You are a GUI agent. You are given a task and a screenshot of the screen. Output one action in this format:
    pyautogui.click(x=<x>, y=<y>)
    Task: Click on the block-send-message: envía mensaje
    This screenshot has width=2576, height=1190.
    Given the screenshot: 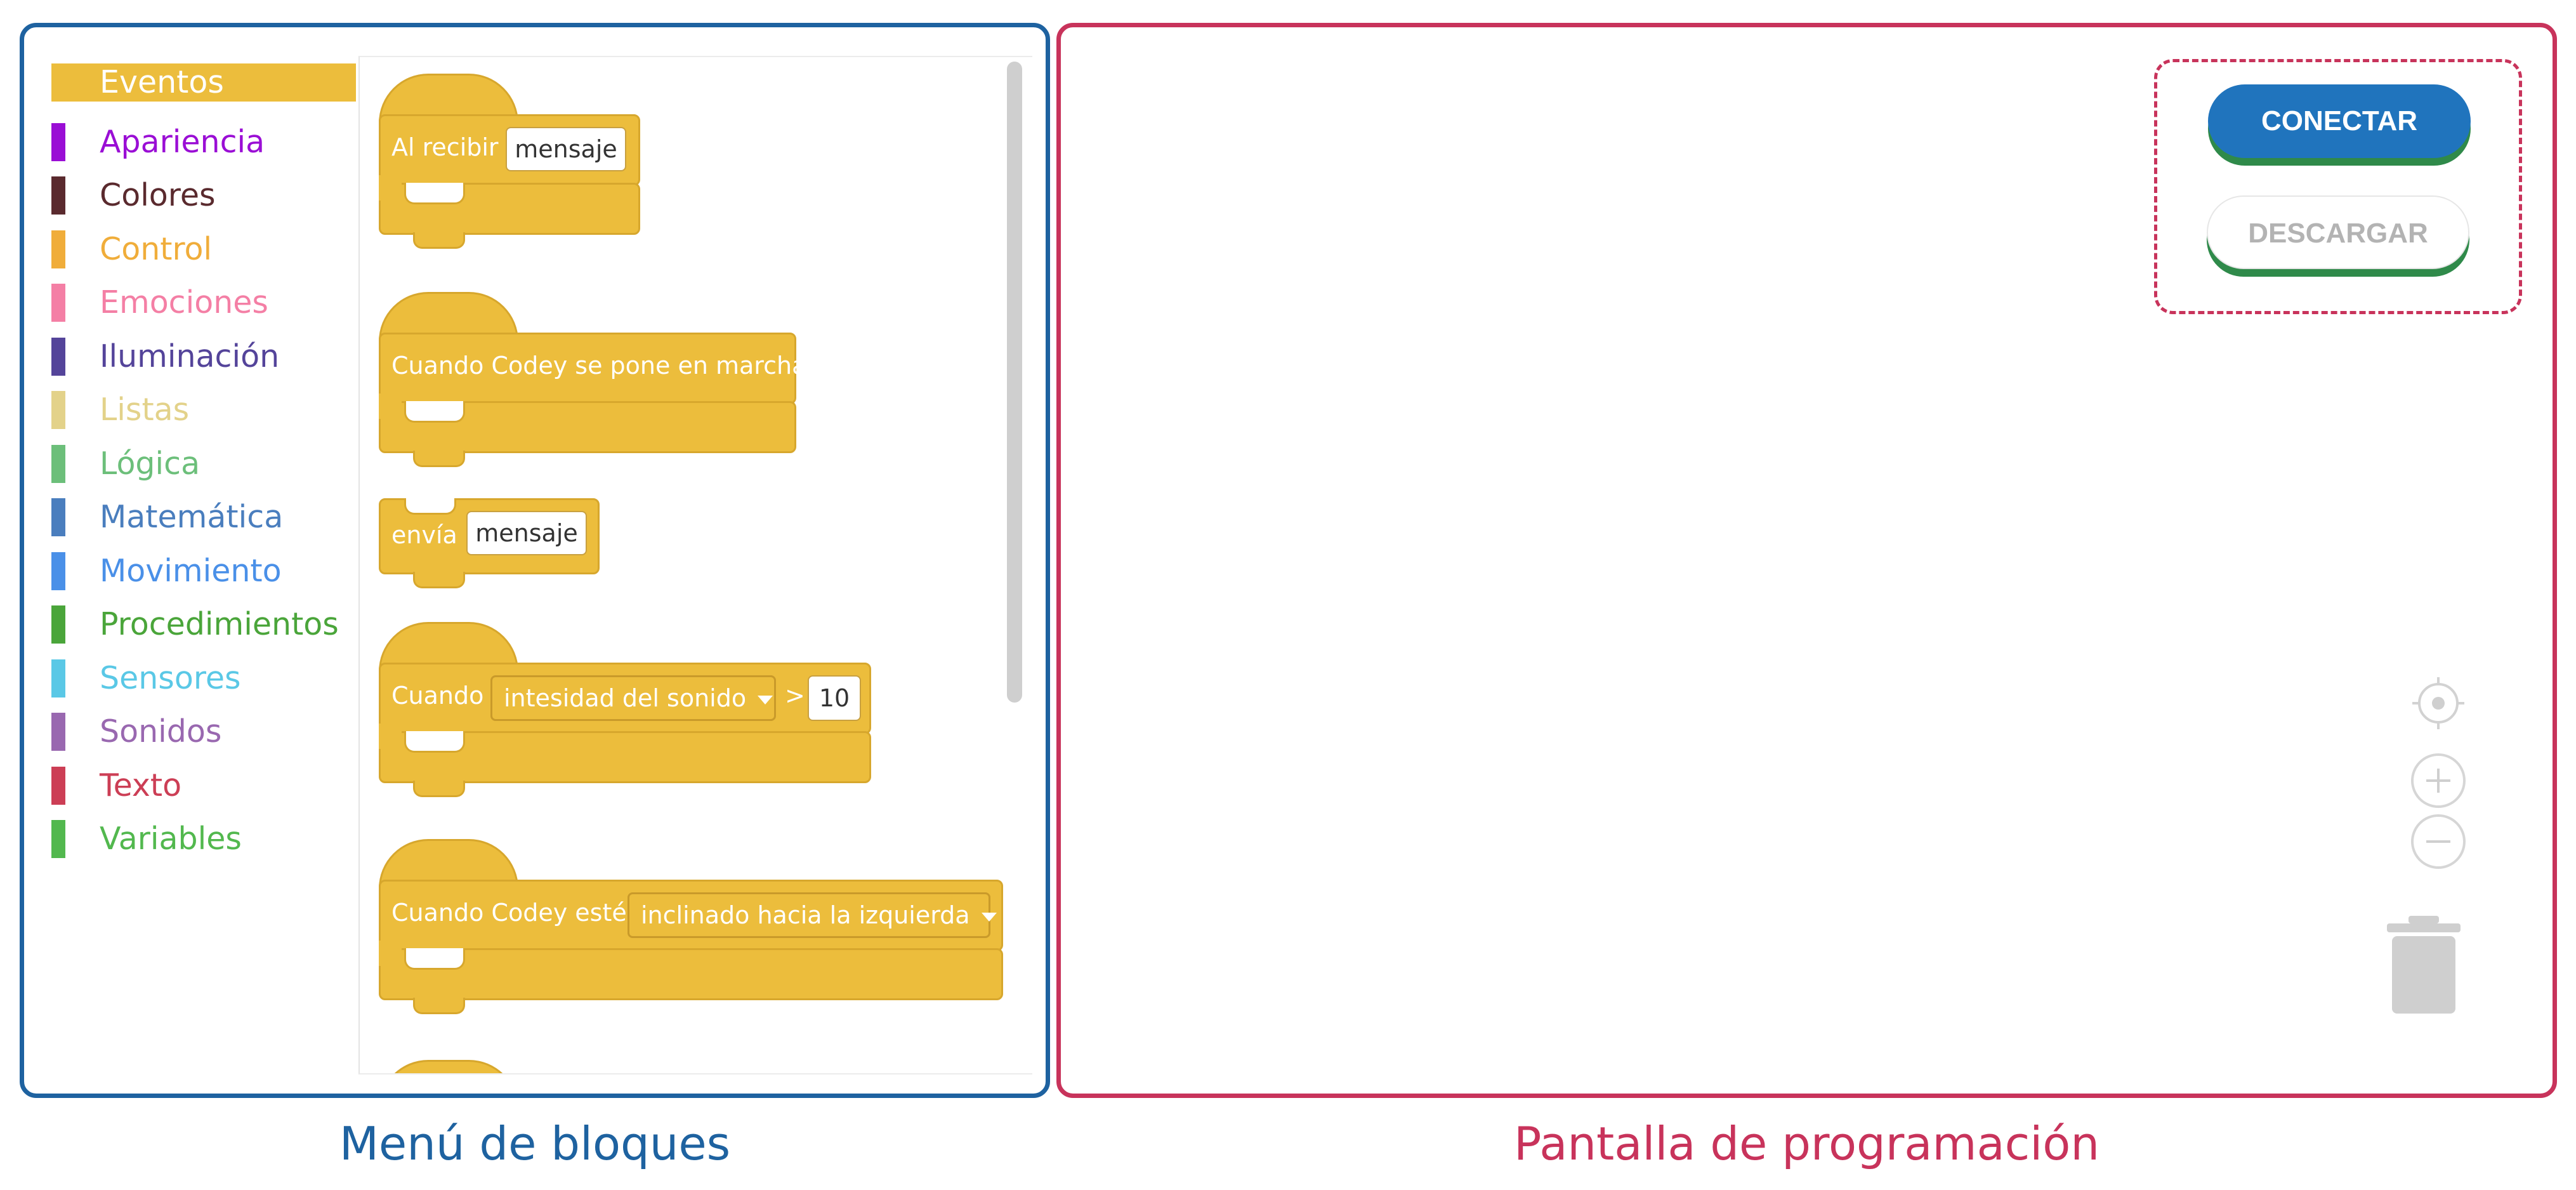 What is the action you would take?
    pyautogui.click(x=506, y=543)
    